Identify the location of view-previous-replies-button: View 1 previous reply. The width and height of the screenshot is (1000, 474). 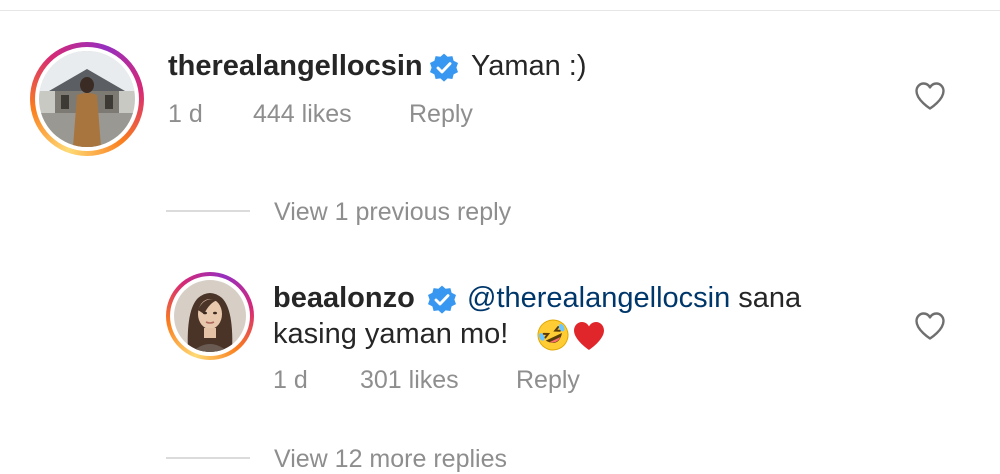
(392, 212).